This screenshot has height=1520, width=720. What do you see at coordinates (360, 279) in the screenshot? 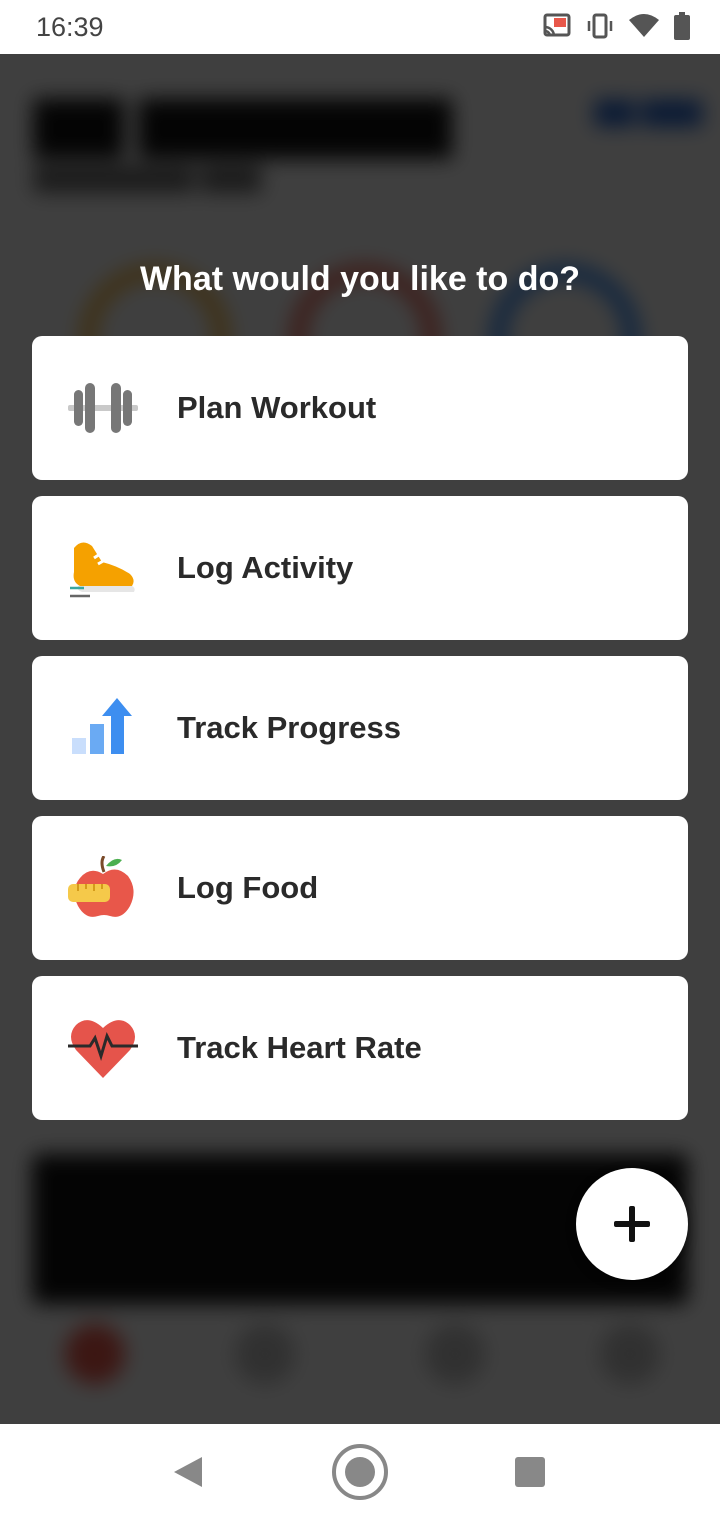
I see `dialog-prompt: What would you like to do?` at bounding box center [360, 279].